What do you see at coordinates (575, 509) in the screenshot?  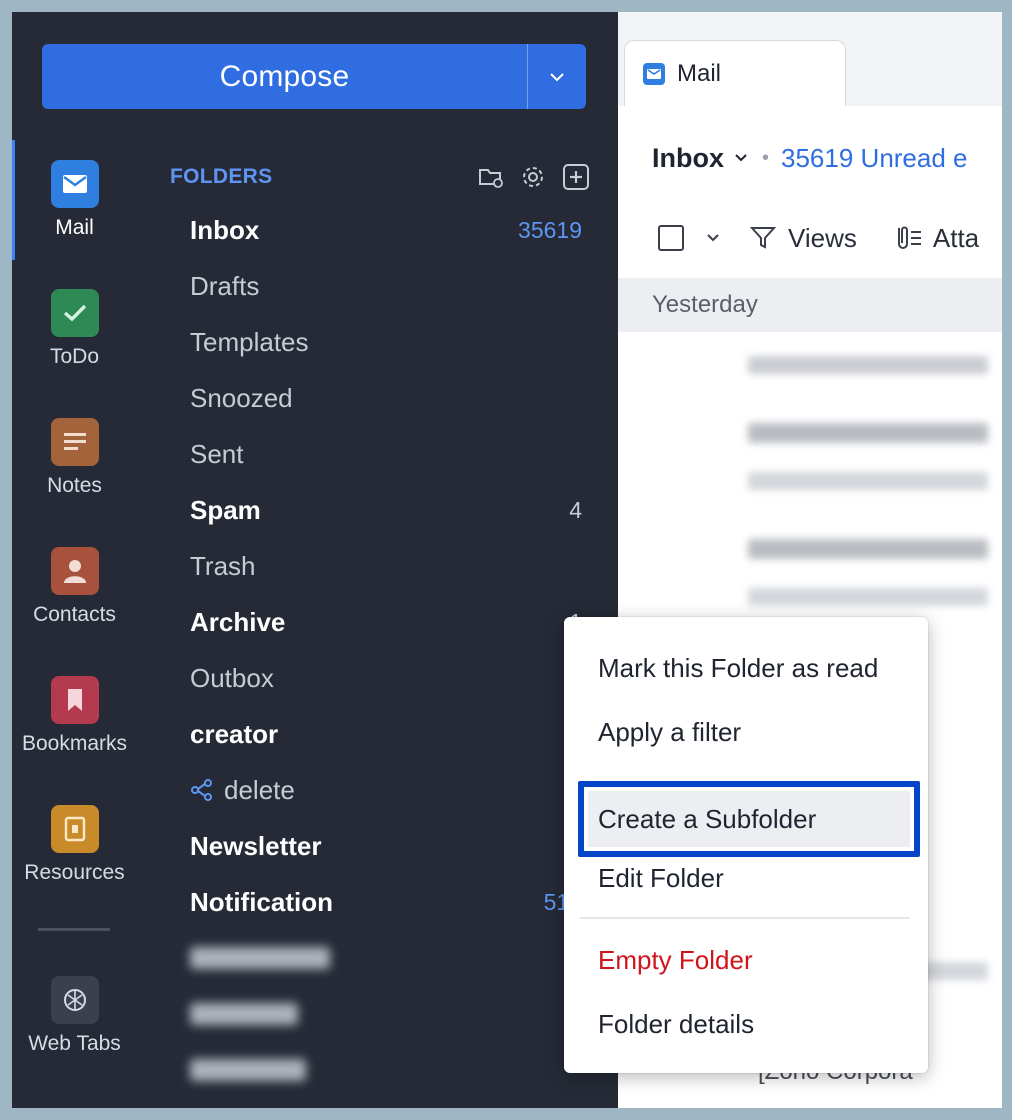 I see `folder-count: 4` at bounding box center [575, 509].